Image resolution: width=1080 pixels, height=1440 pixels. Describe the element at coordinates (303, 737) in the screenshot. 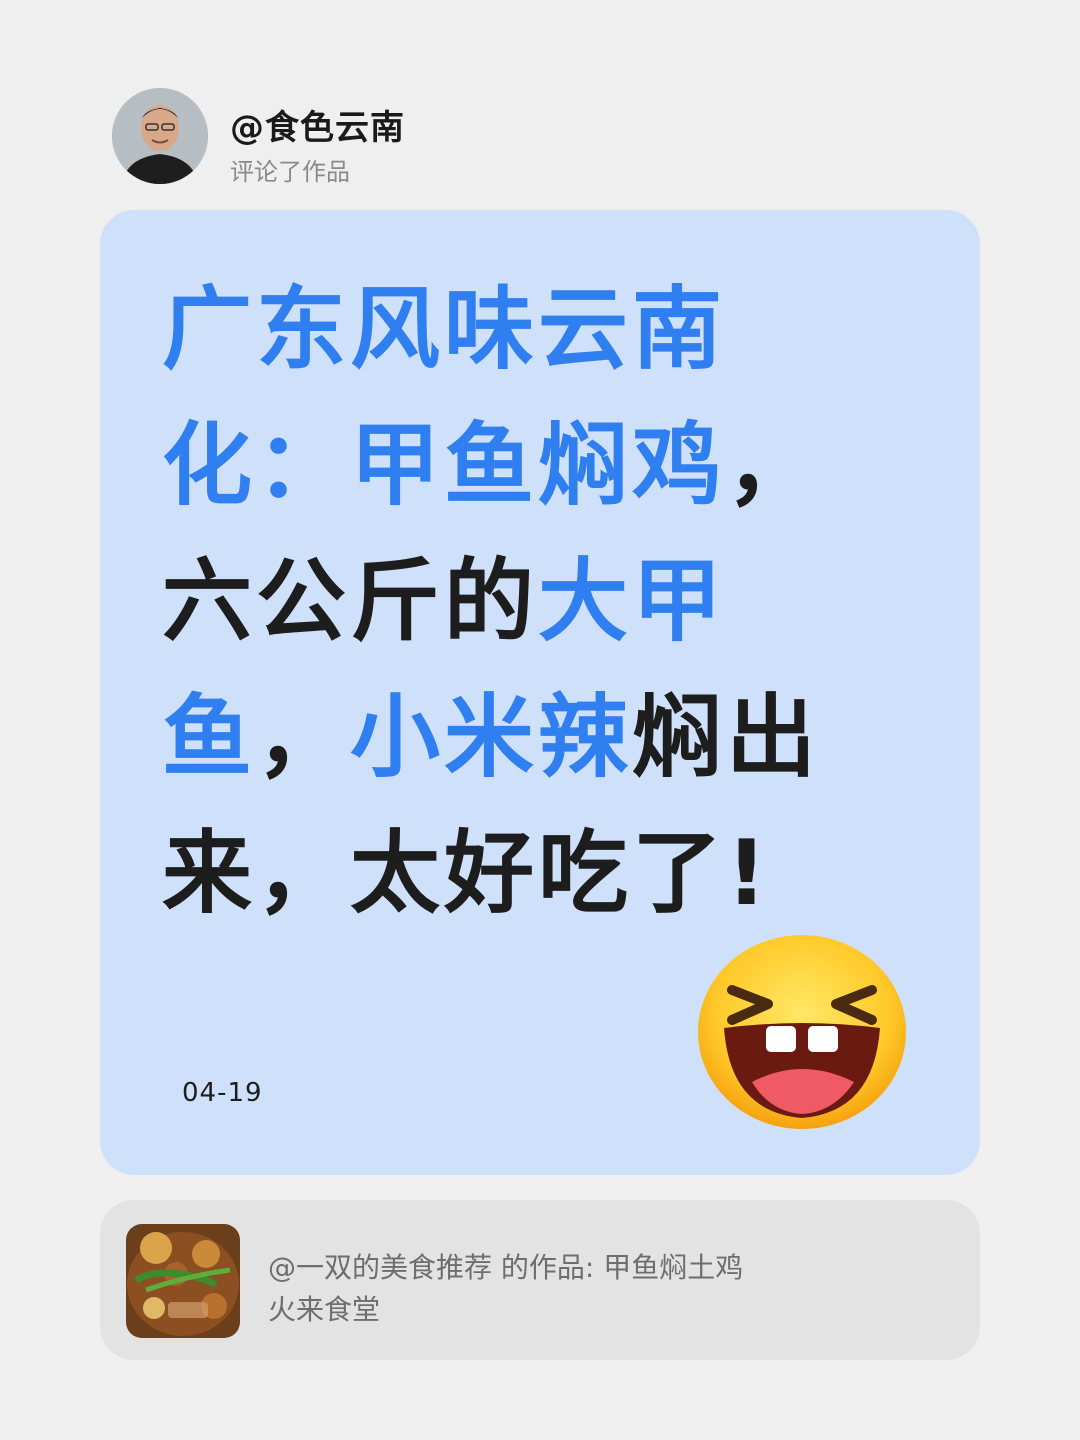

I see `comment-segment: ，` at that location.